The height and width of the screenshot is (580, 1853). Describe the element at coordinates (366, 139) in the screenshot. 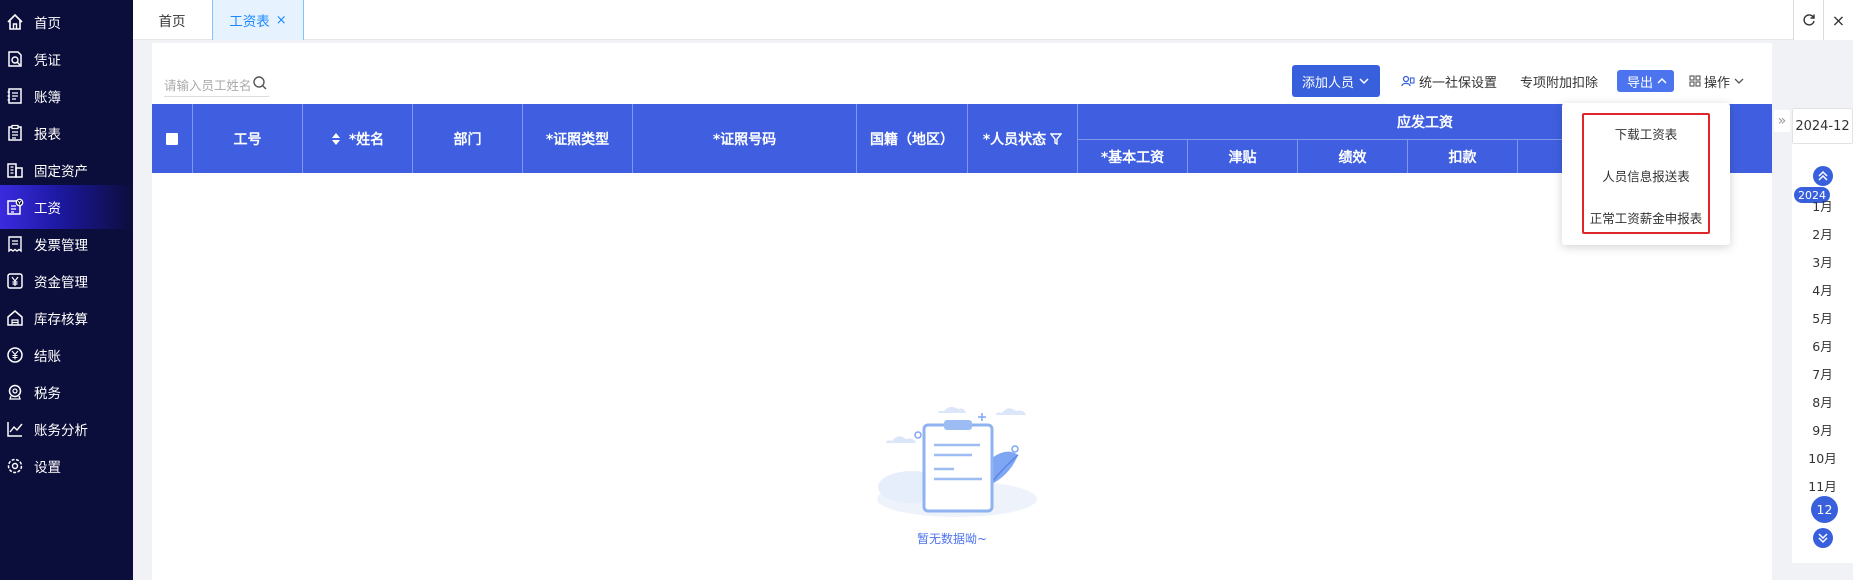

I see `column-header-label: *姓名` at that location.